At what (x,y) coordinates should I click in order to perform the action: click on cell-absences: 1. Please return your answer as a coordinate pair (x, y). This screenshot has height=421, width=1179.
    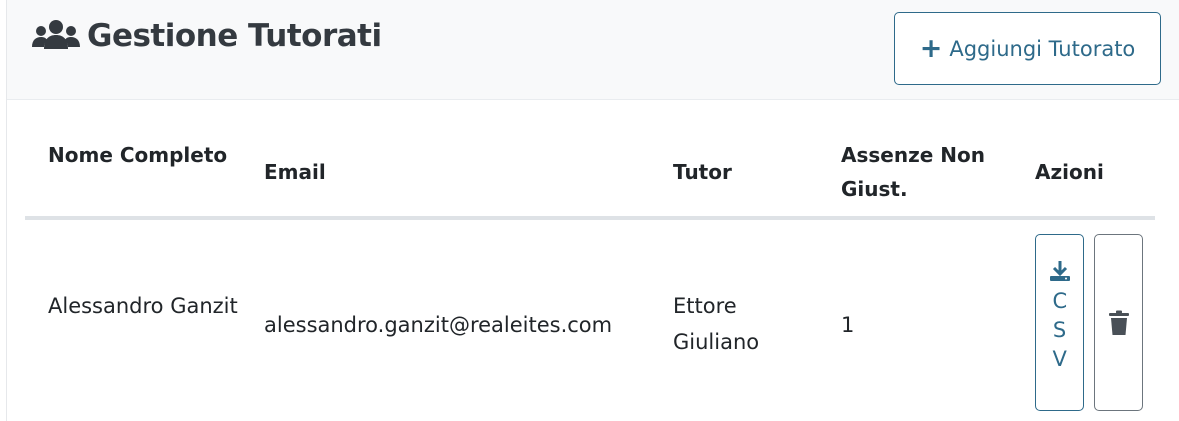
    Looking at the image, I should click on (848, 325).